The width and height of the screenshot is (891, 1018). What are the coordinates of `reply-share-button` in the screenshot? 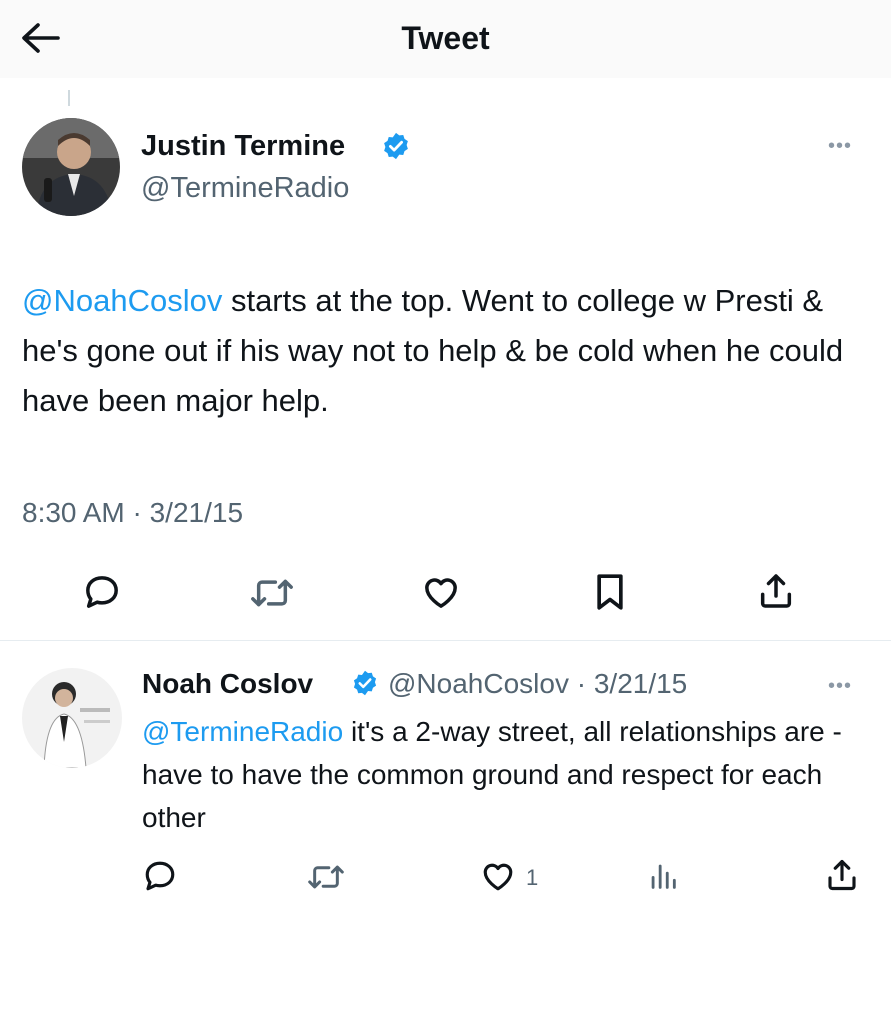 It's located at (842, 875).